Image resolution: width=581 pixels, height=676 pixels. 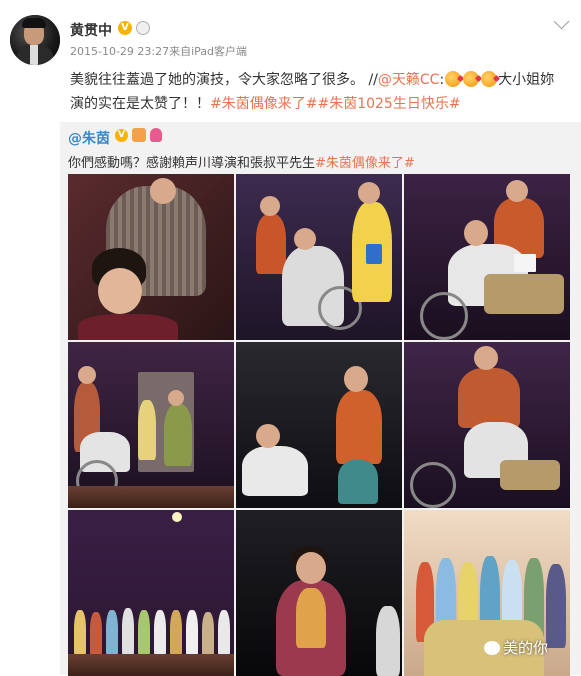 I want to click on member-icon, so click(x=139, y=135).